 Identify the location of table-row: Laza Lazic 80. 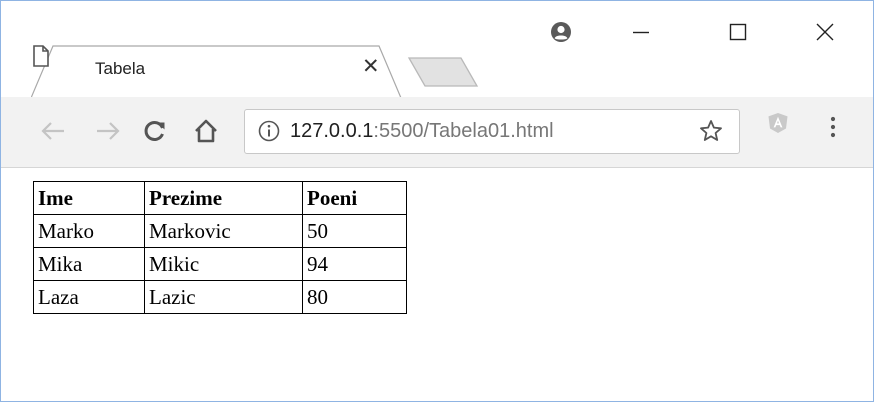
(220, 297).